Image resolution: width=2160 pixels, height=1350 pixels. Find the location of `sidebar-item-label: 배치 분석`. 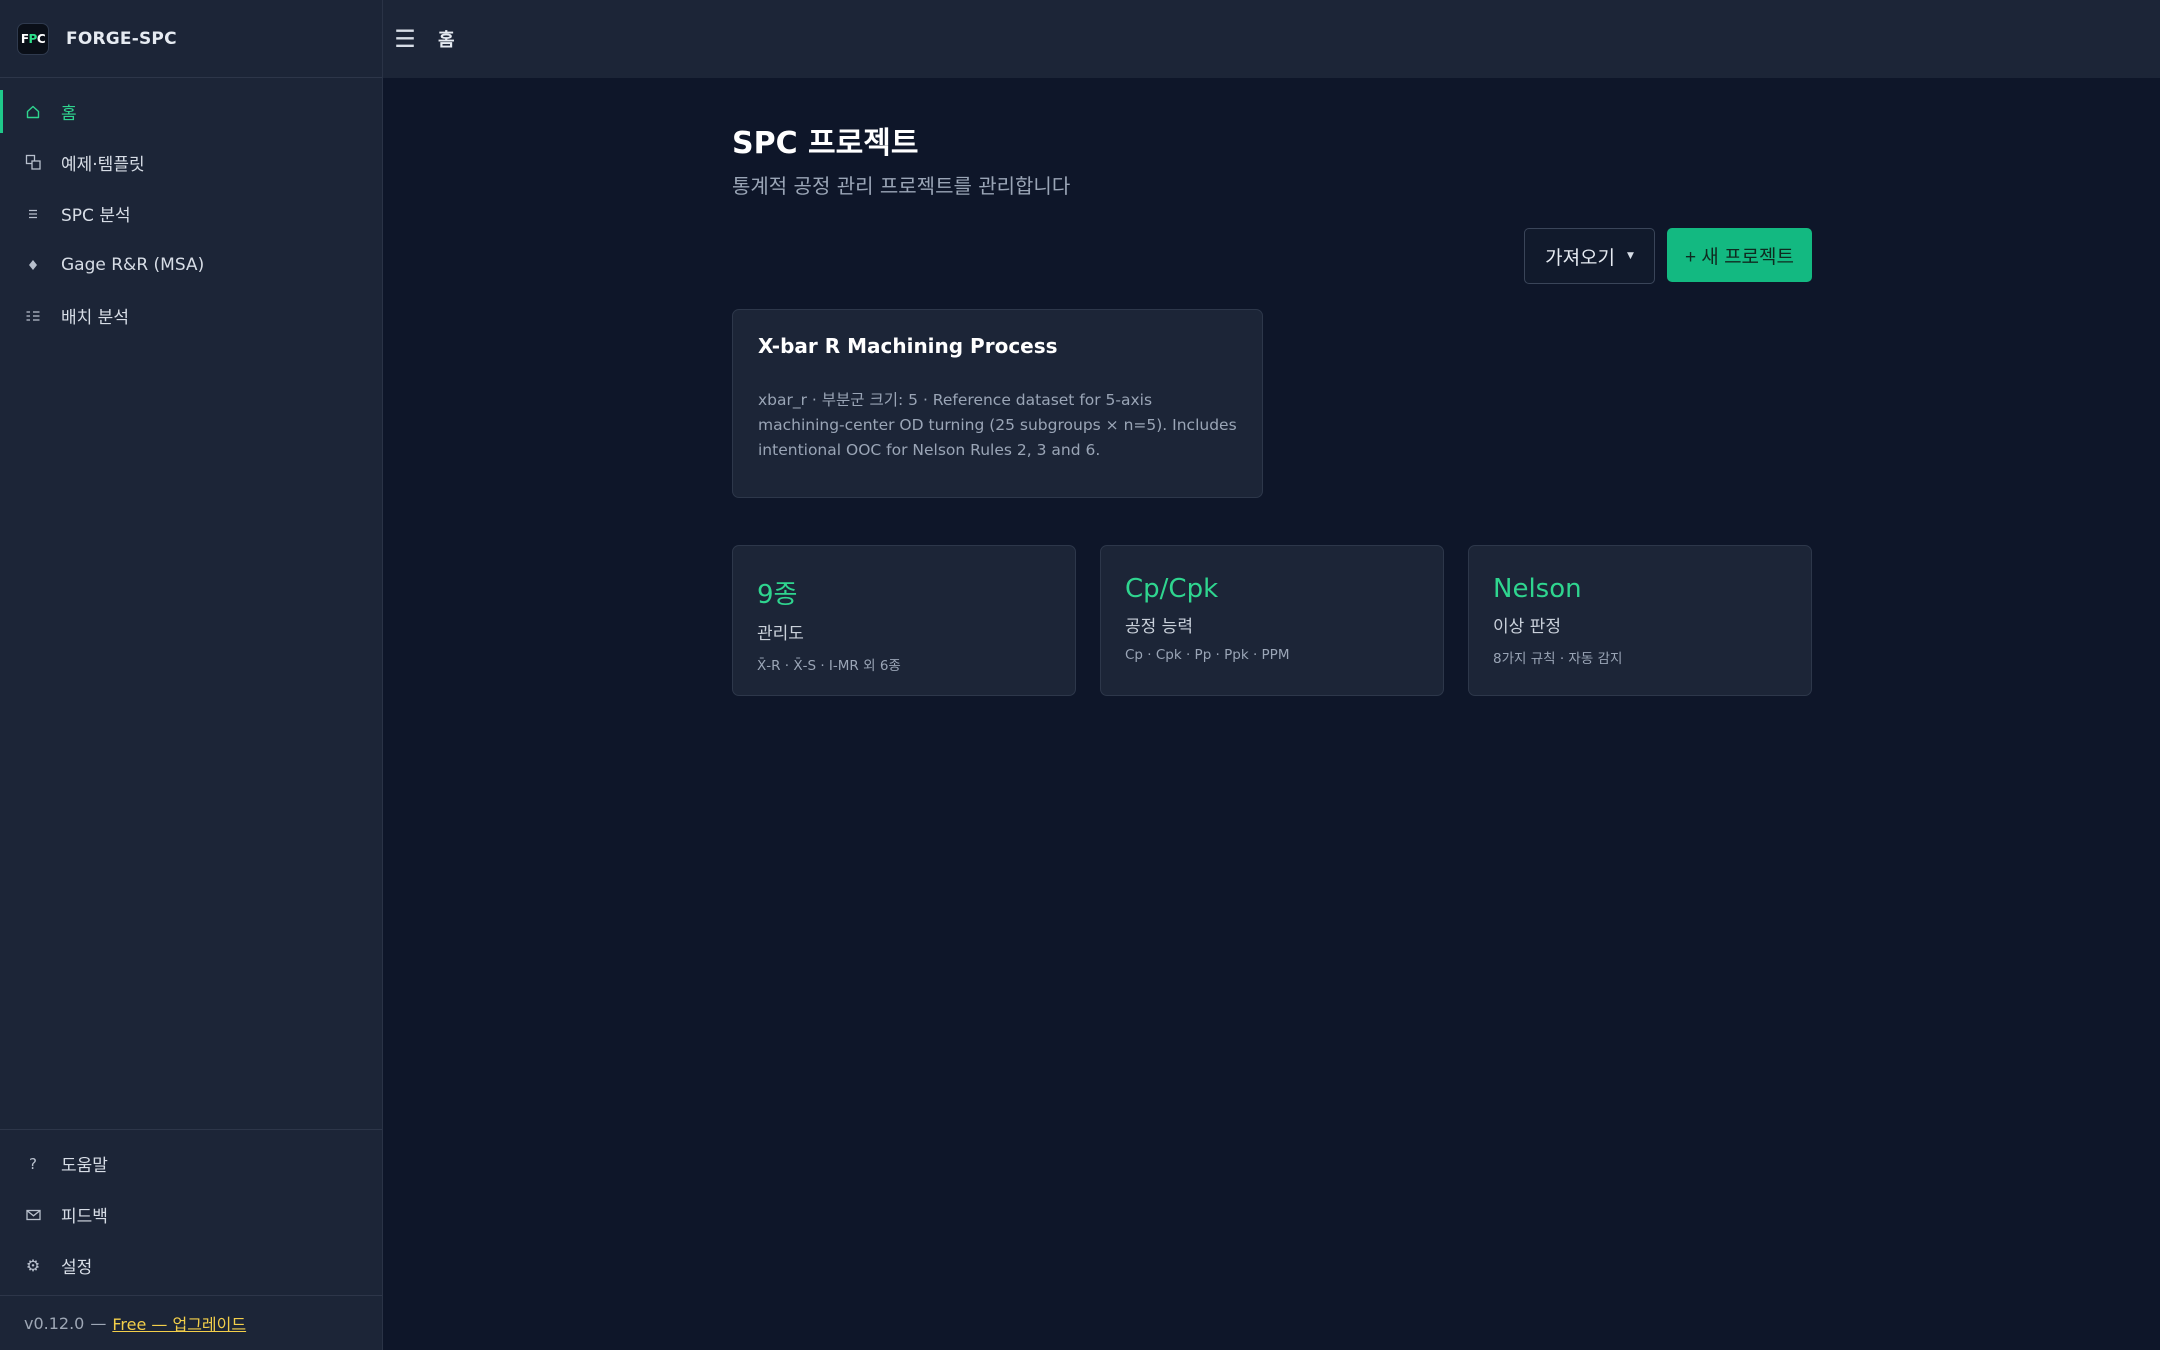

sidebar-item-label: 배치 분석 is located at coordinates (95, 318).